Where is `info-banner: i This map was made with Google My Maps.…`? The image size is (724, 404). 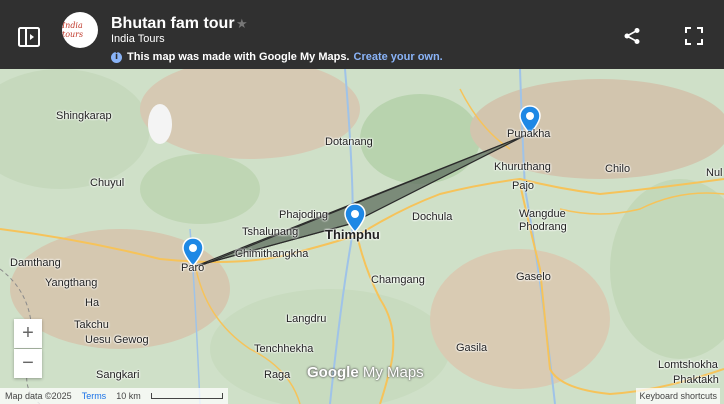 info-banner: i This map was made with Google My Maps.… is located at coordinates (277, 57).